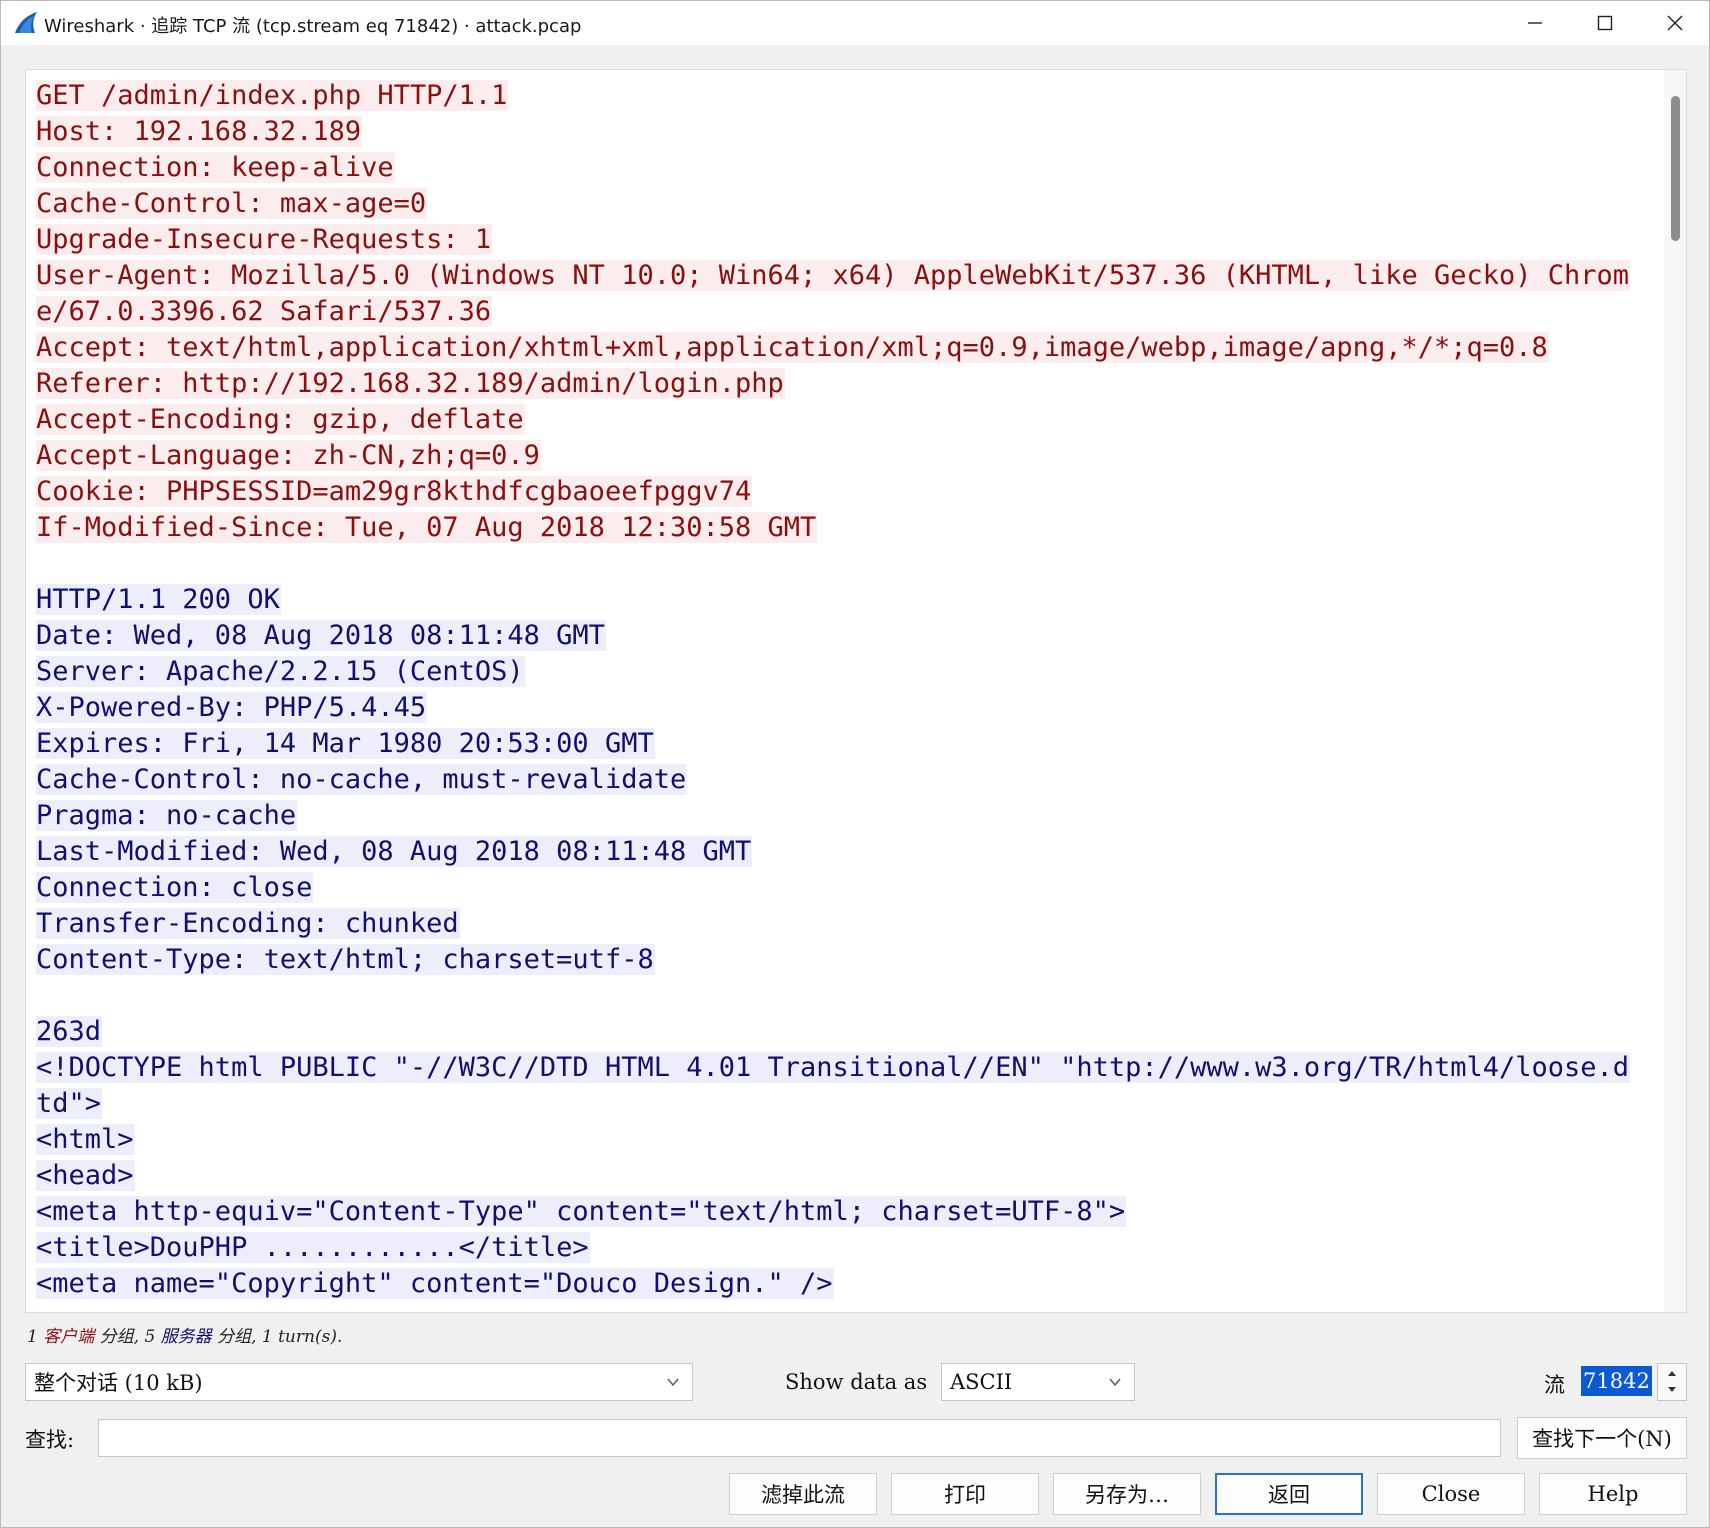 Image resolution: width=1710 pixels, height=1528 pixels. I want to click on show-data-as-value: ASCII, so click(981, 1382).